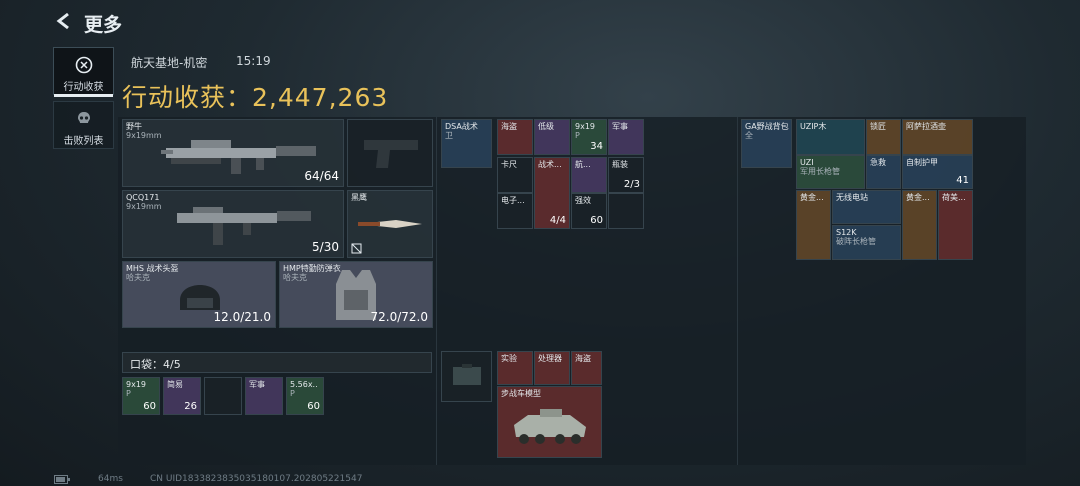  What do you see at coordinates (552, 137) in the screenshot?
I see `rig-item: 低级` at bounding box center [552, 137].